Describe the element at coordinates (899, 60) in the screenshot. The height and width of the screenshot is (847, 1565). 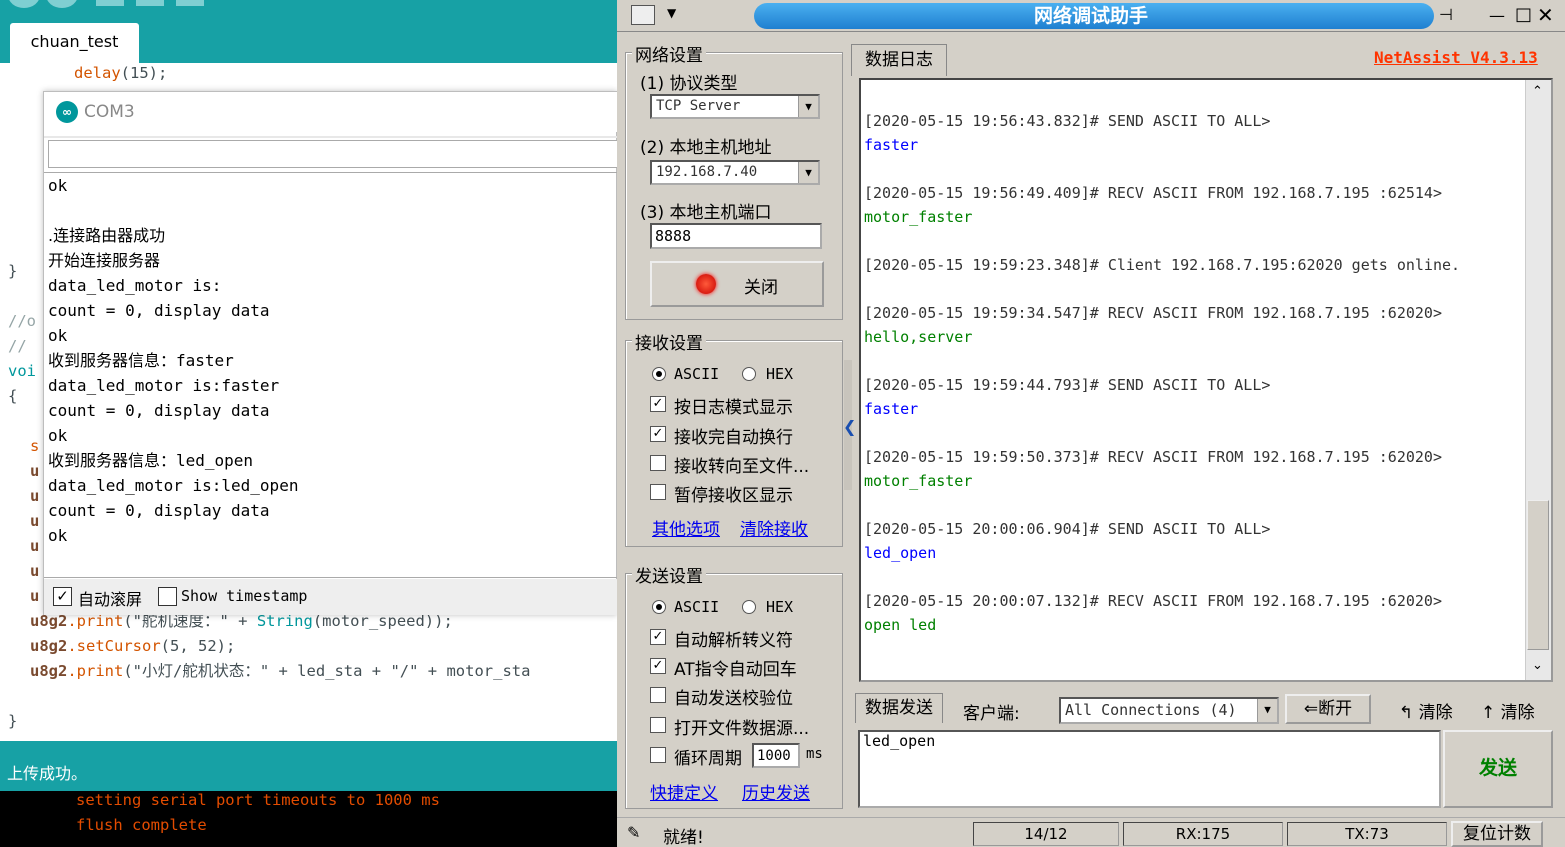
I see `tab-data-log: 数据日志` at that location.